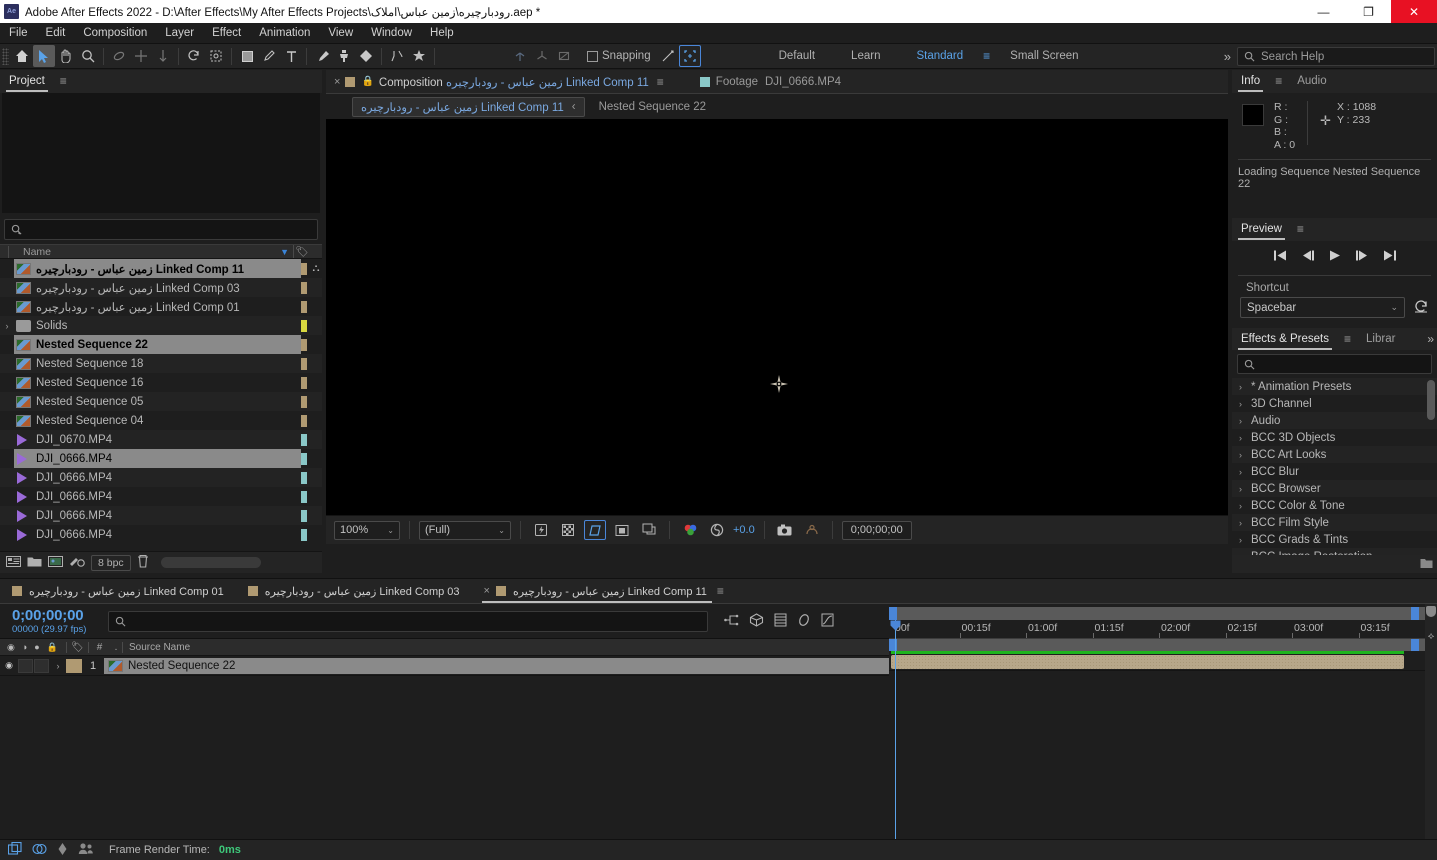 The image size is (1437, 860). Describe the element at coordinates (144, 251) in the screenshot. I see `column-header-name: Name` at that location.